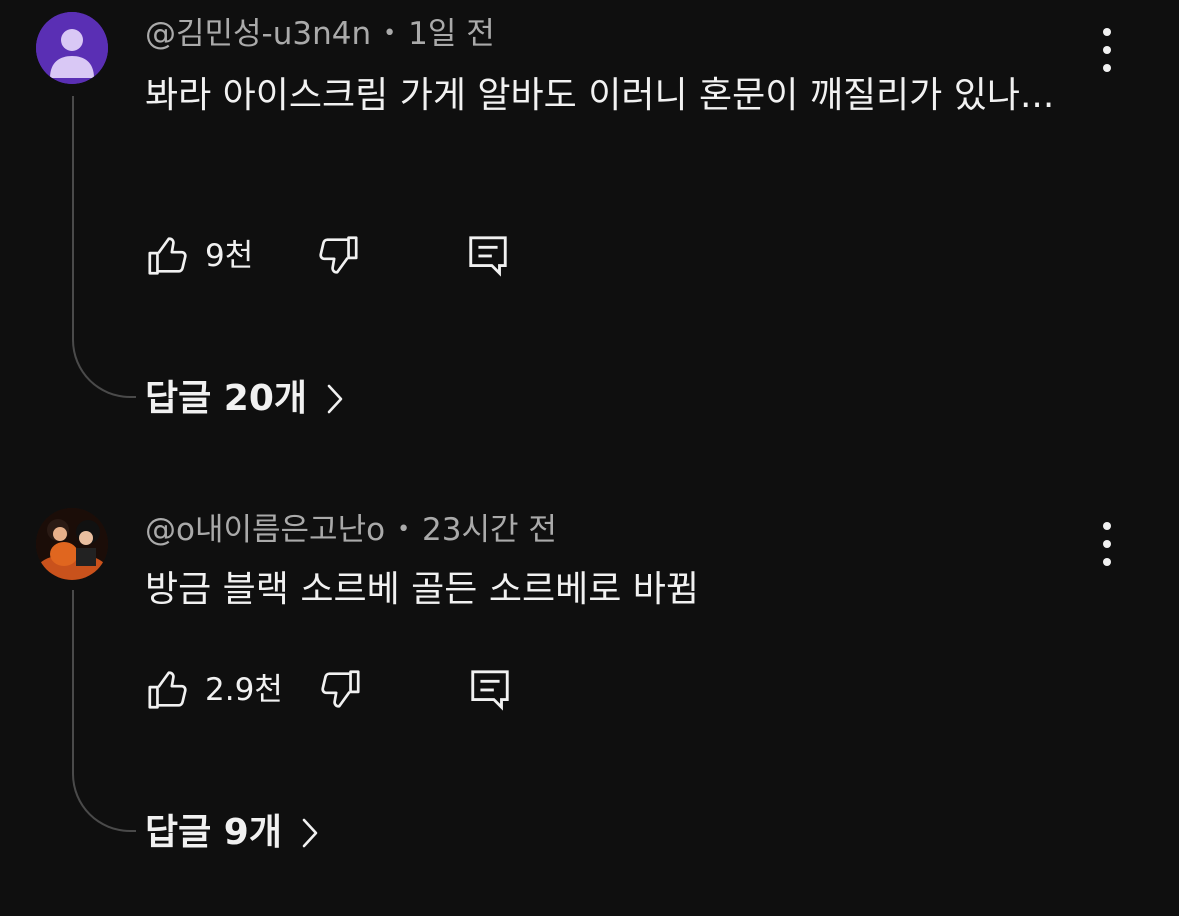  I want to click on comment-meta: @o내이름은고난o • 23시간 전, so click(351, 530).